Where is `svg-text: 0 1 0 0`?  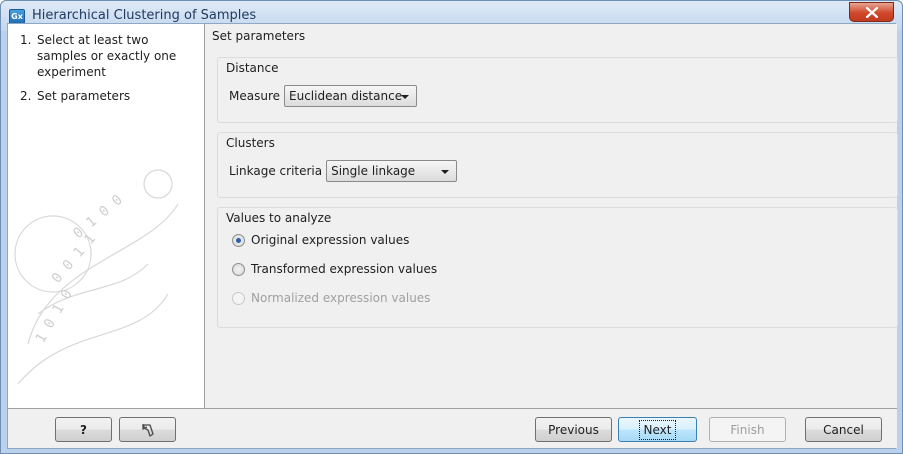 svg-text: 0 1 0 0 is located at coordinates (97, 217).